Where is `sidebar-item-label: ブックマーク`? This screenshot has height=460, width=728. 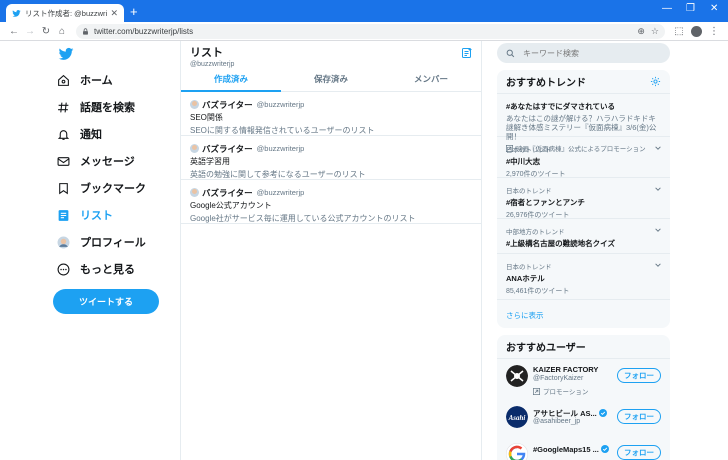 sidebar-item-label: ブックマーク is located at coordinates (113, 189).